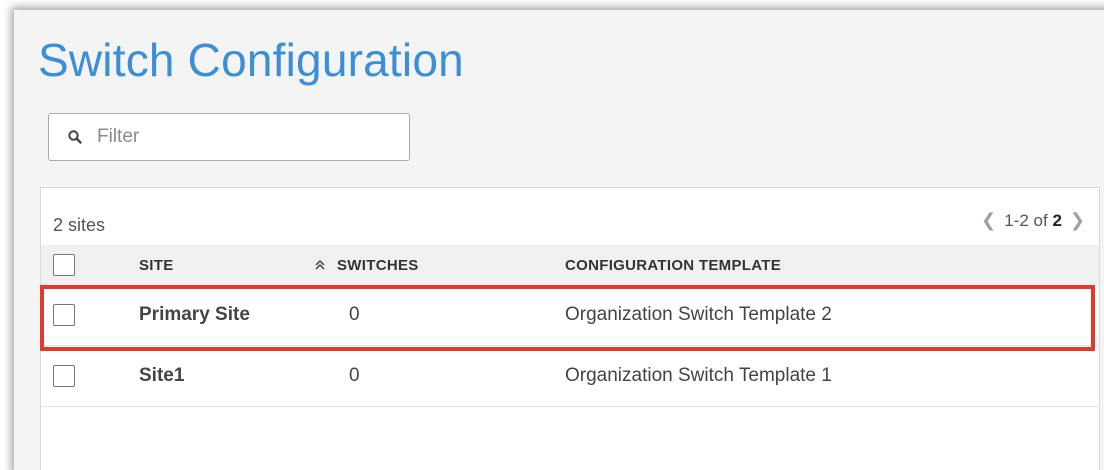  Describe the element at coordinates (698, 375) in the screenshot. I see `configuration-template: Organization Switch Template 1` at that location.